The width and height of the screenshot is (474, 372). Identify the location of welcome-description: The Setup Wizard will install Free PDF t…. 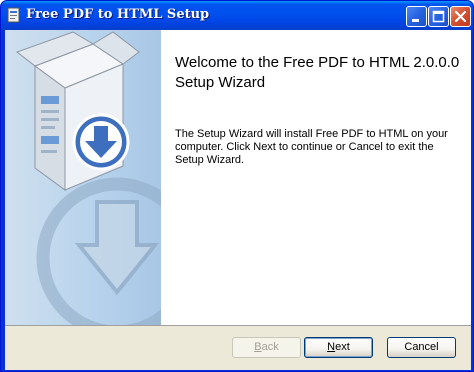
(311, 147).